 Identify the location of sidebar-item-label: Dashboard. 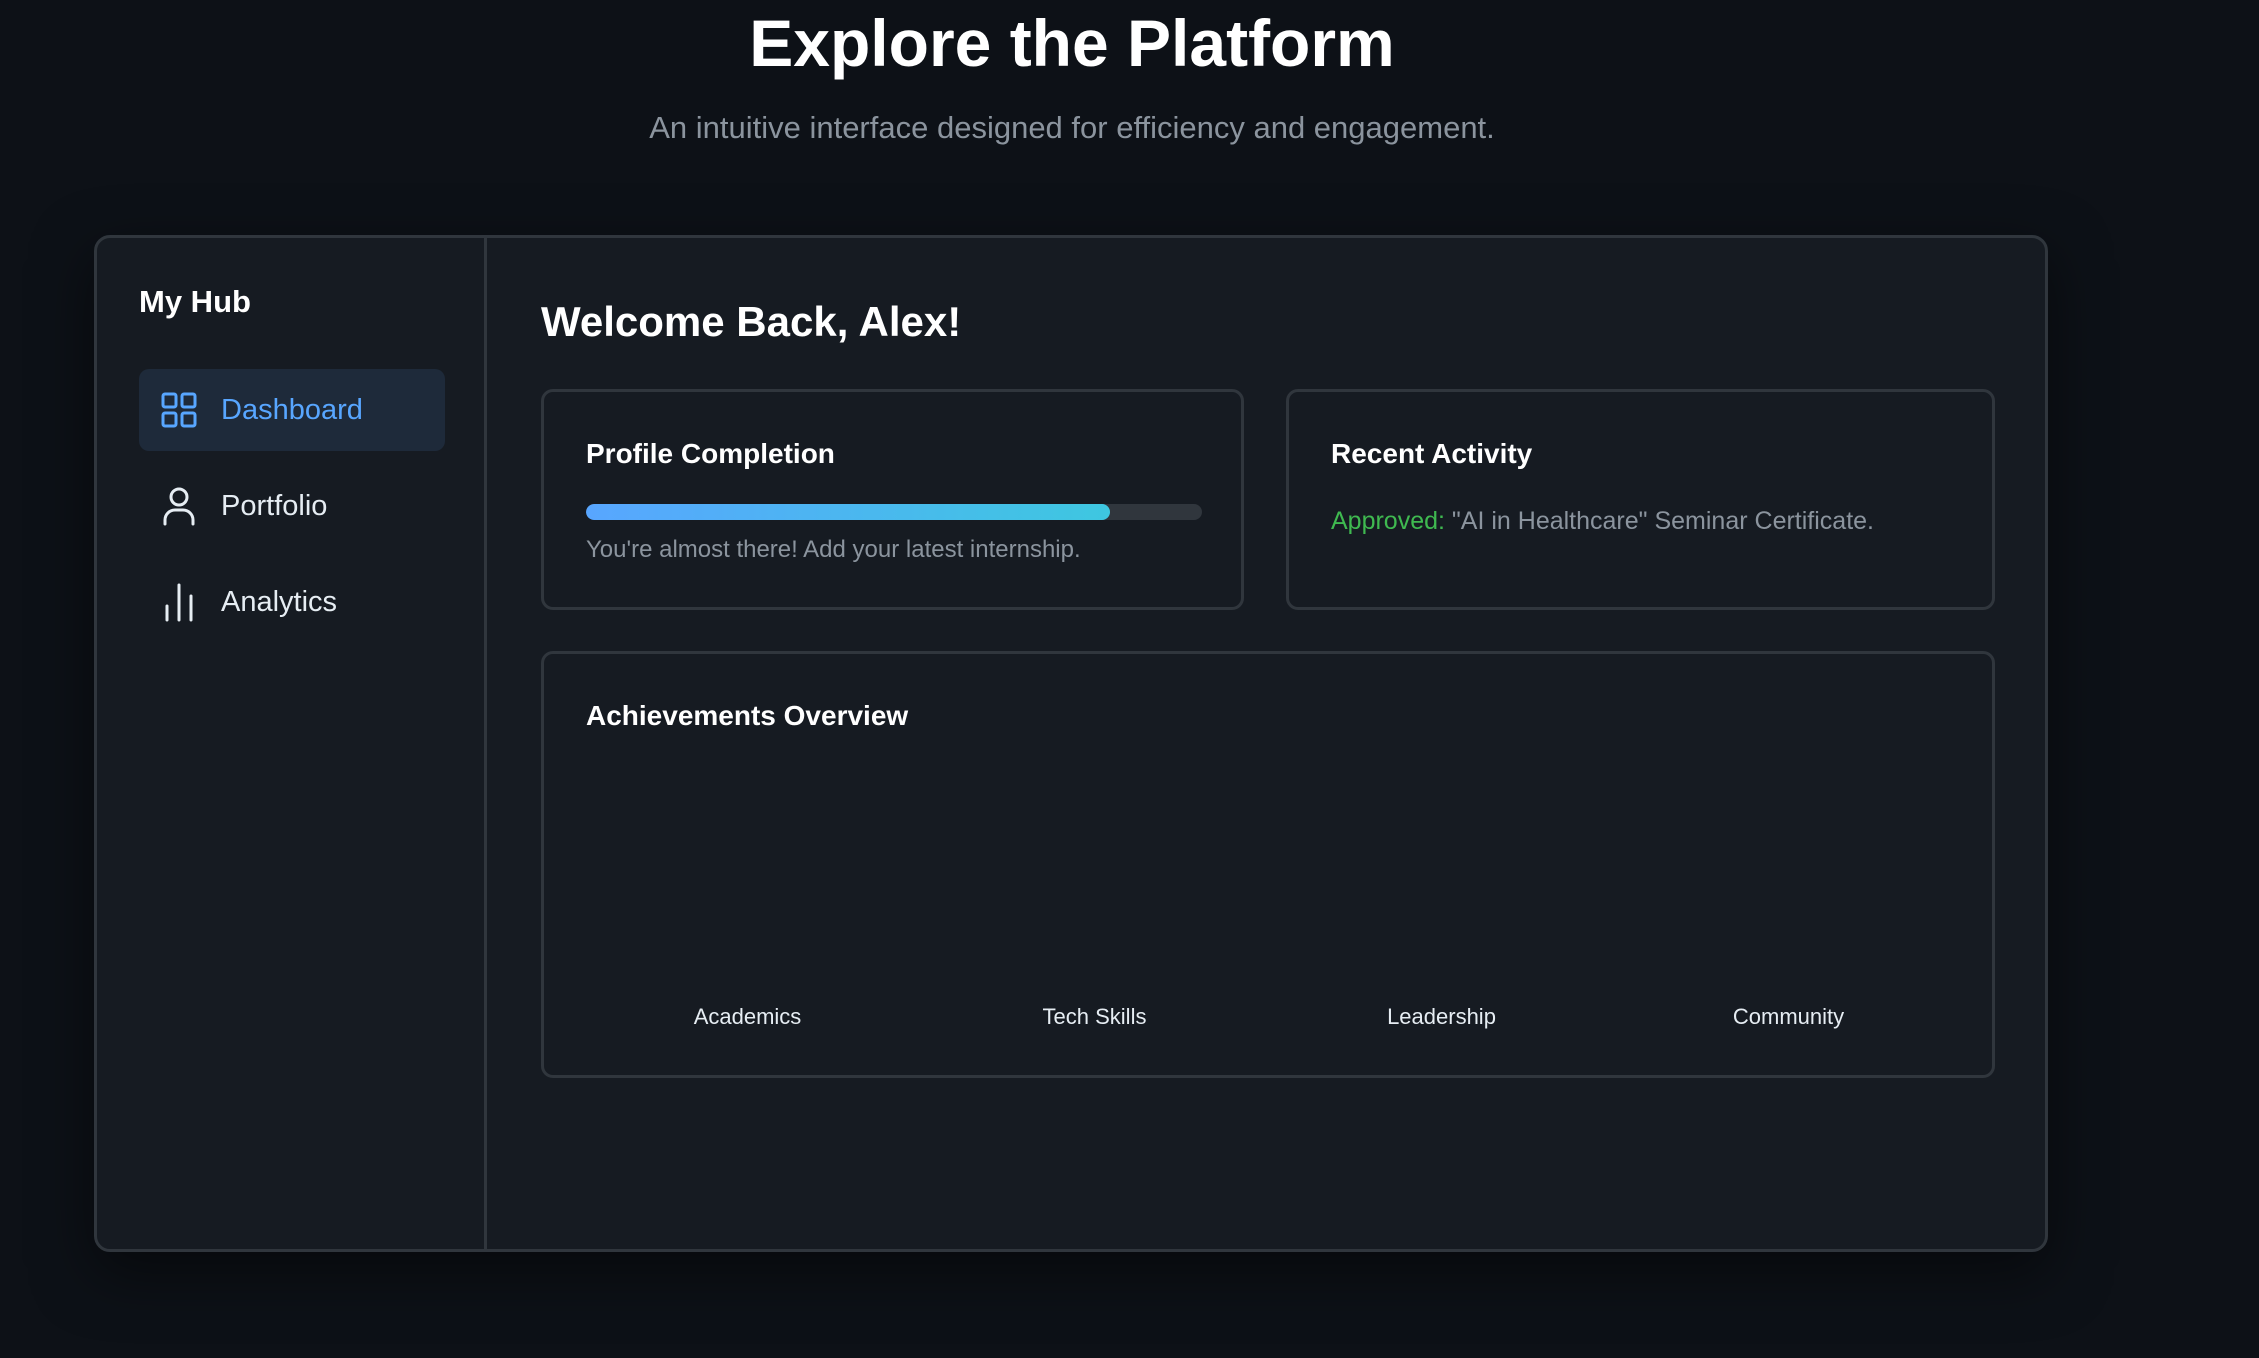
(292, 409).